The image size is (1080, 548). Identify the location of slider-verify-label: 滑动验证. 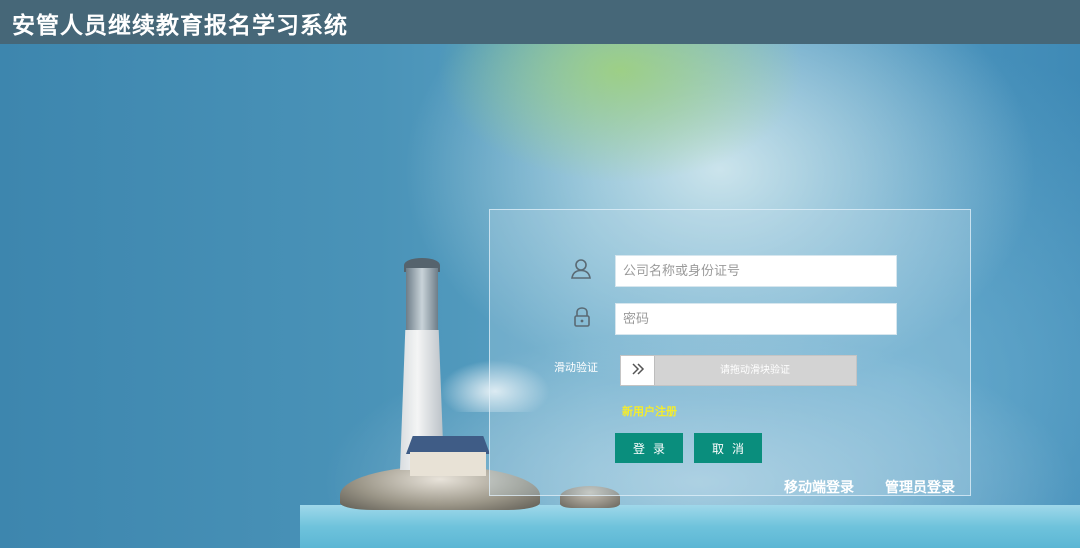
(576, 367).